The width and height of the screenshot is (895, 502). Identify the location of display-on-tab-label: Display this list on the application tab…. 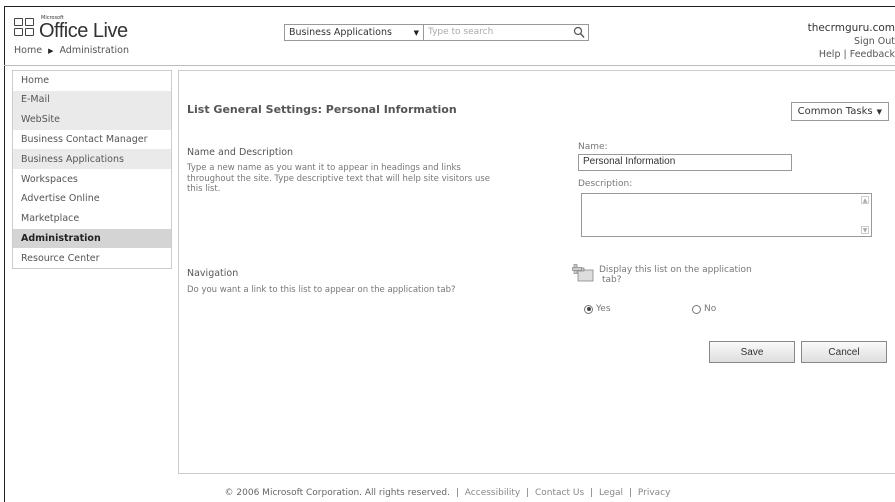
(704, 275).